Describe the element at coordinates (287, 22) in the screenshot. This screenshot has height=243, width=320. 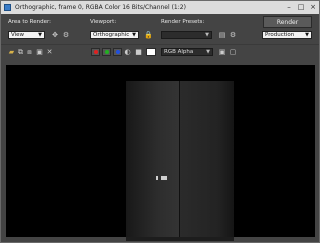
I see `render-button: Render` at that location.